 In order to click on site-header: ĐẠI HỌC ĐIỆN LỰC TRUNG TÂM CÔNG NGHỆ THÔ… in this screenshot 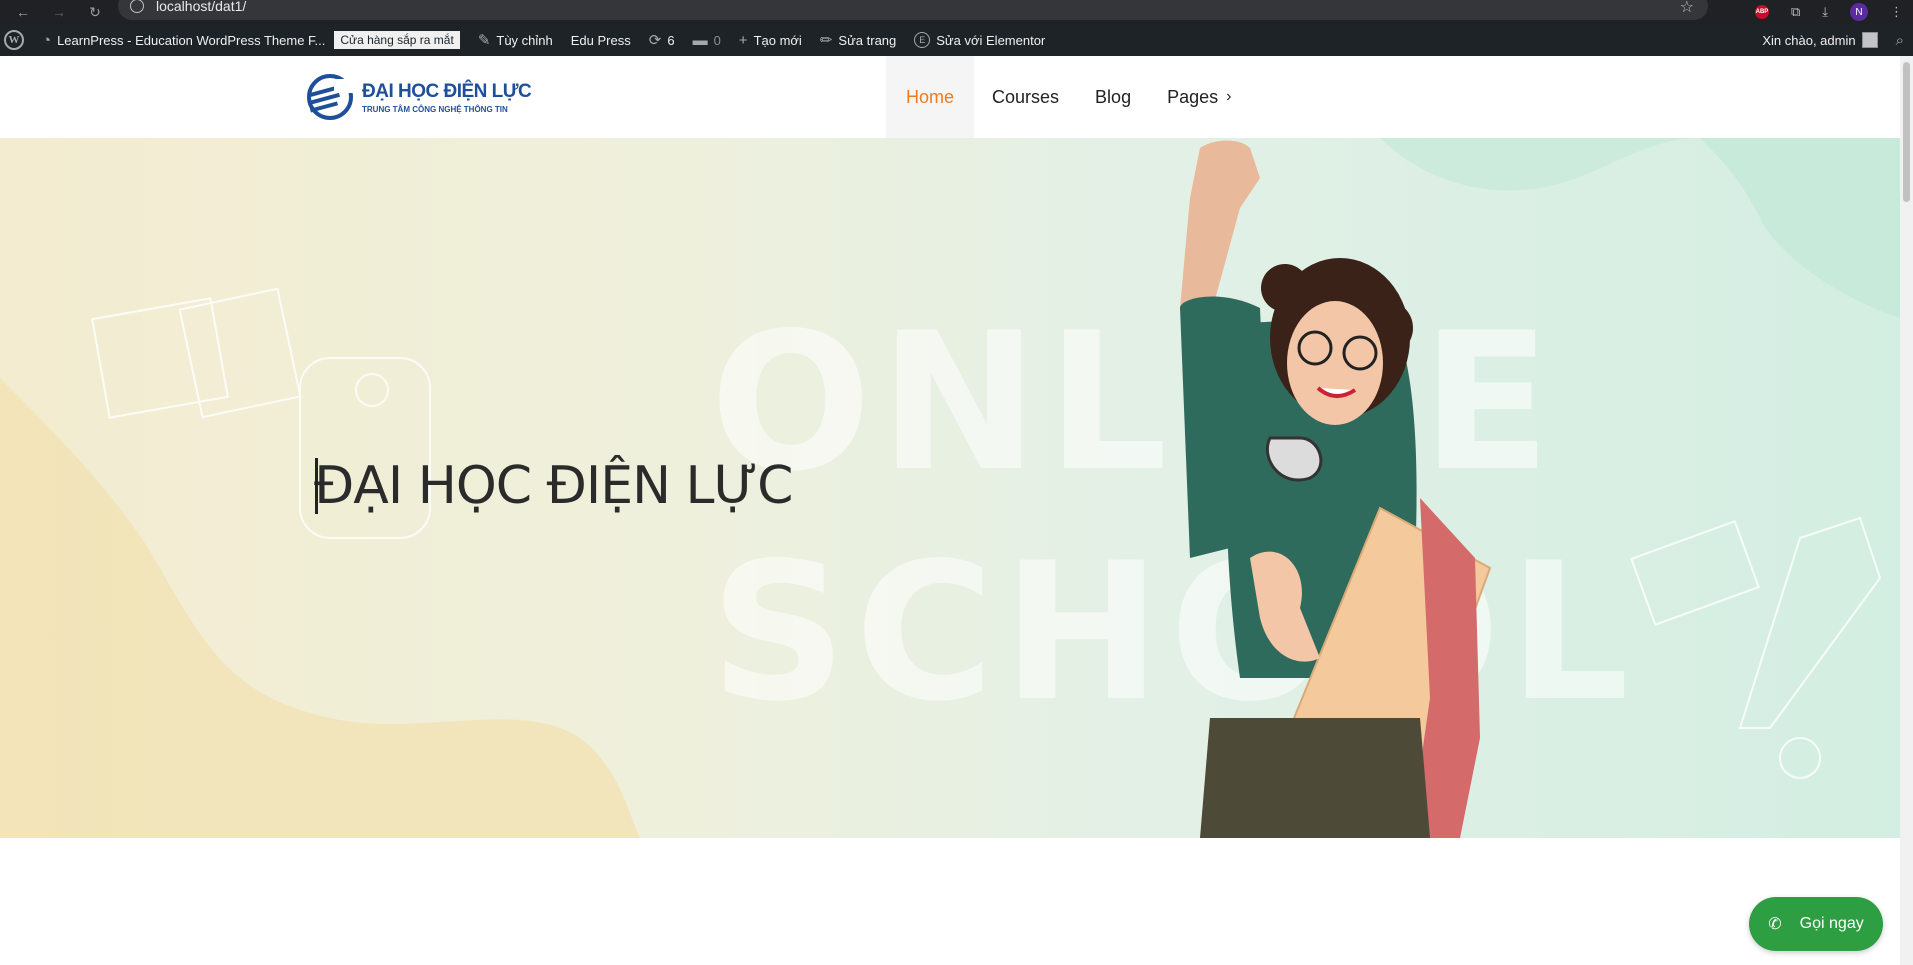, I will do `click(950, 97)`.